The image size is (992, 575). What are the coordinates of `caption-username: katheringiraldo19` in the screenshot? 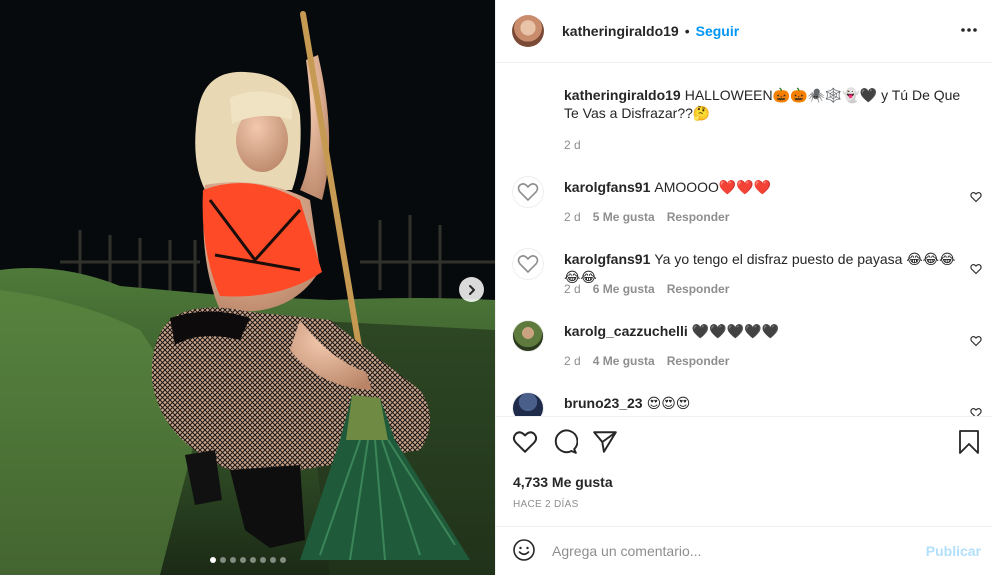 It's located at (622, 95).